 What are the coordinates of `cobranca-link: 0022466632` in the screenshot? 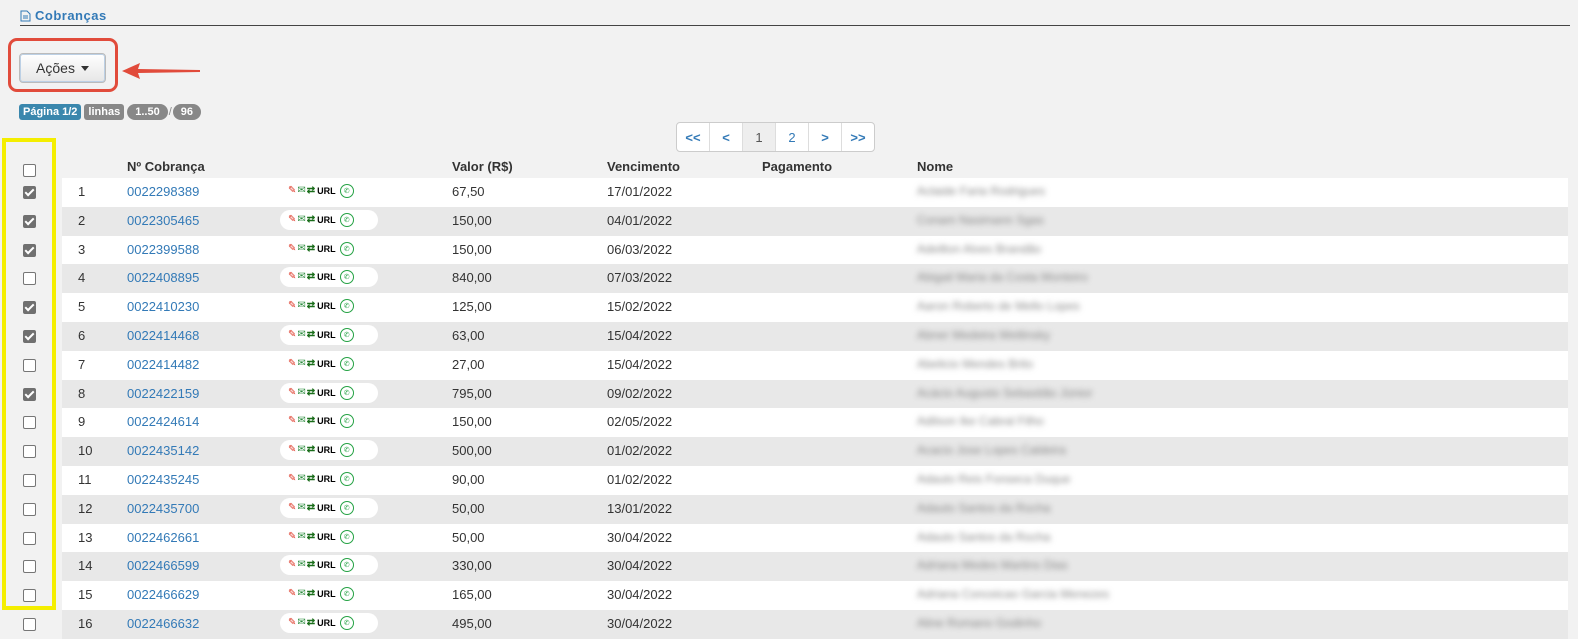 It's located at (163, 623).